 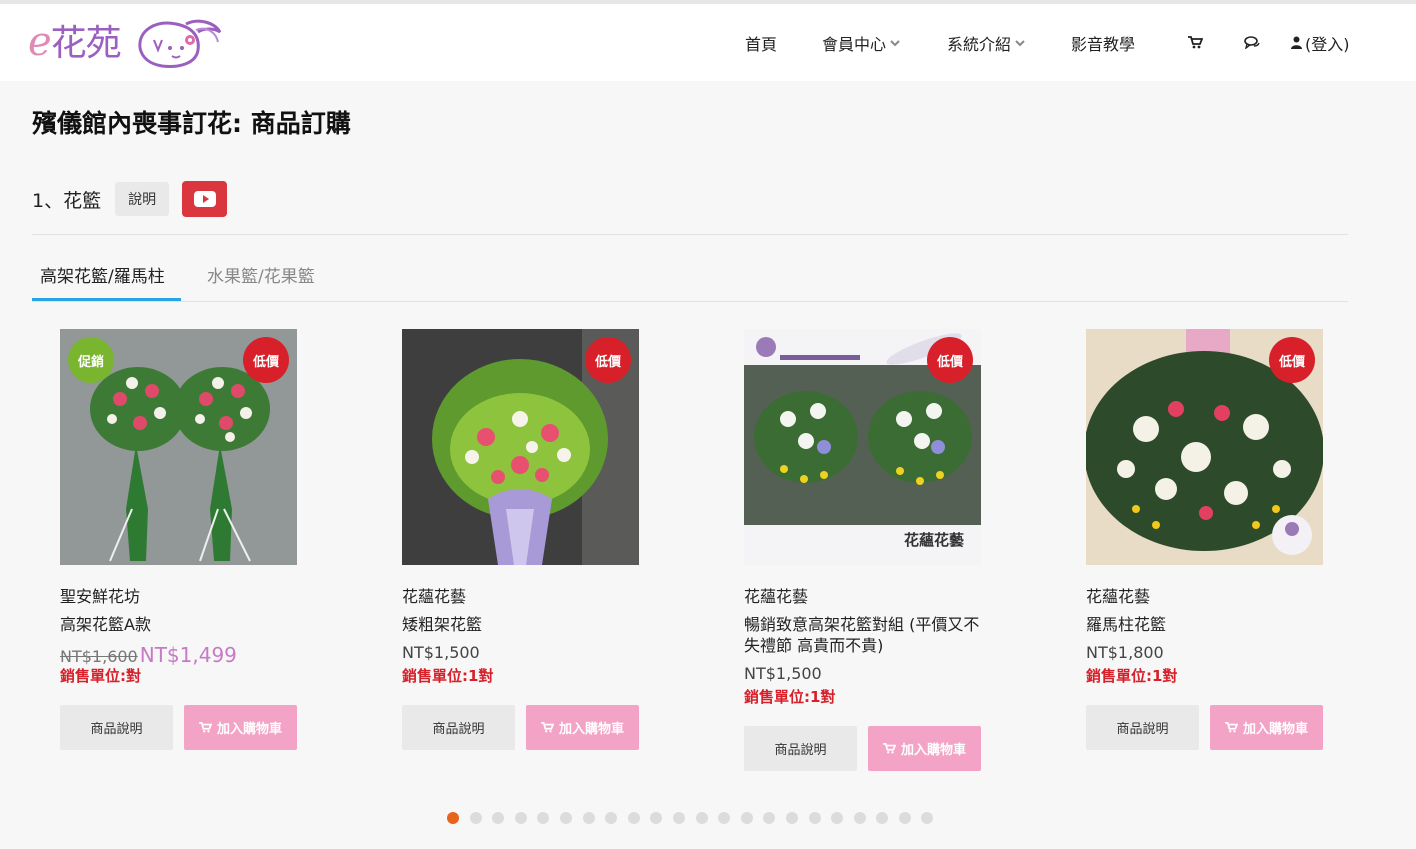 I want to click on promo-badge: 促銷, so click(x=91, y=360).